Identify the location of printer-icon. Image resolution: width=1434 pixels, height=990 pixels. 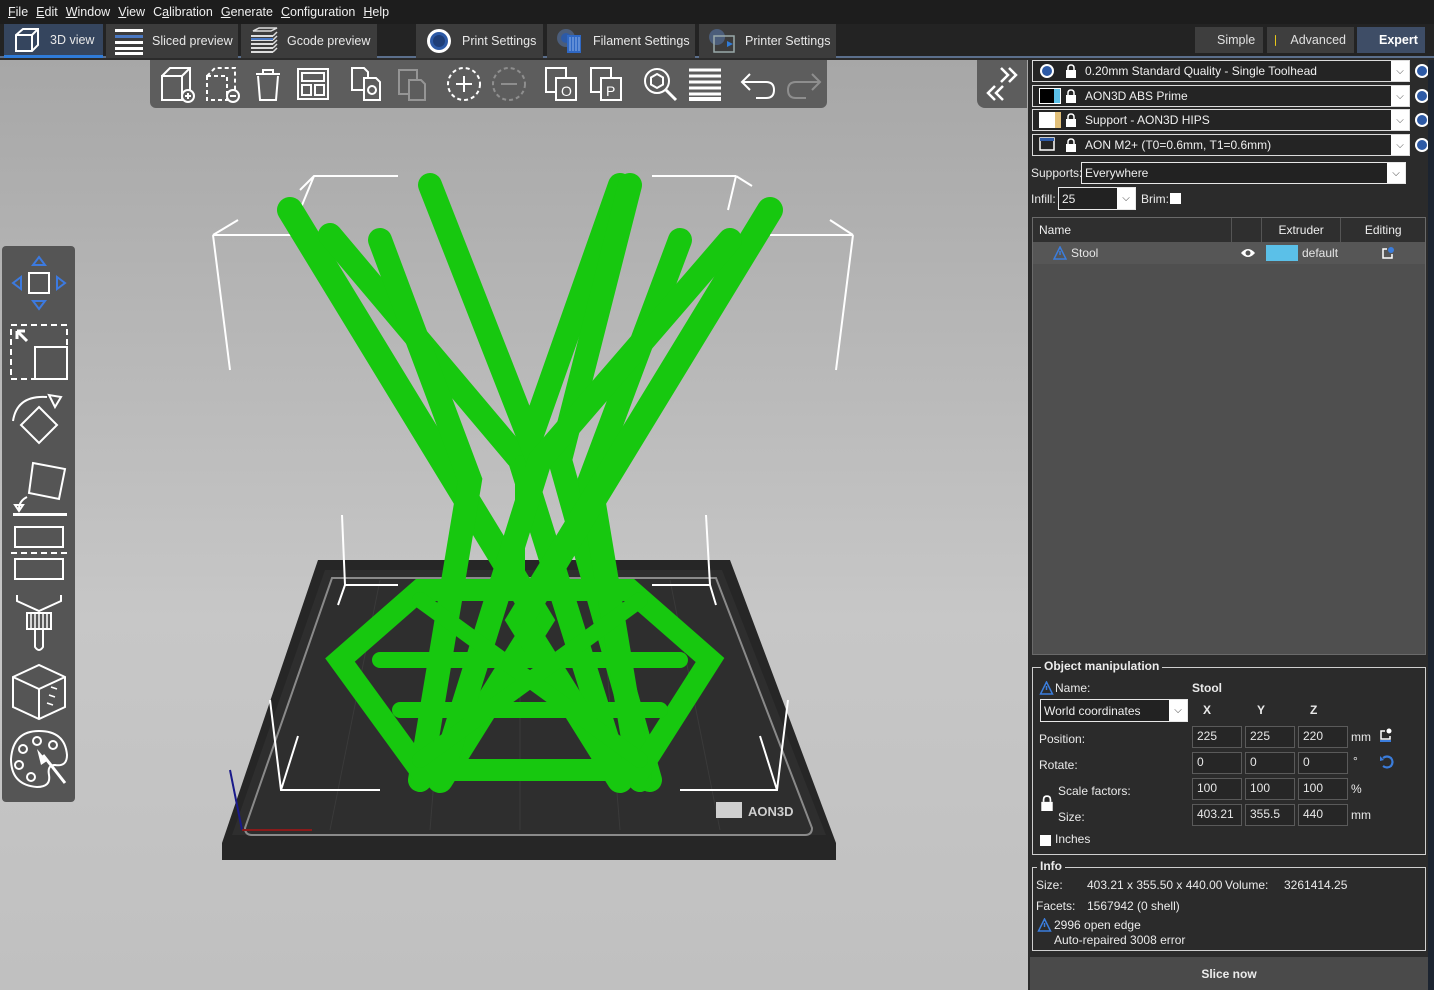
(722, 41).